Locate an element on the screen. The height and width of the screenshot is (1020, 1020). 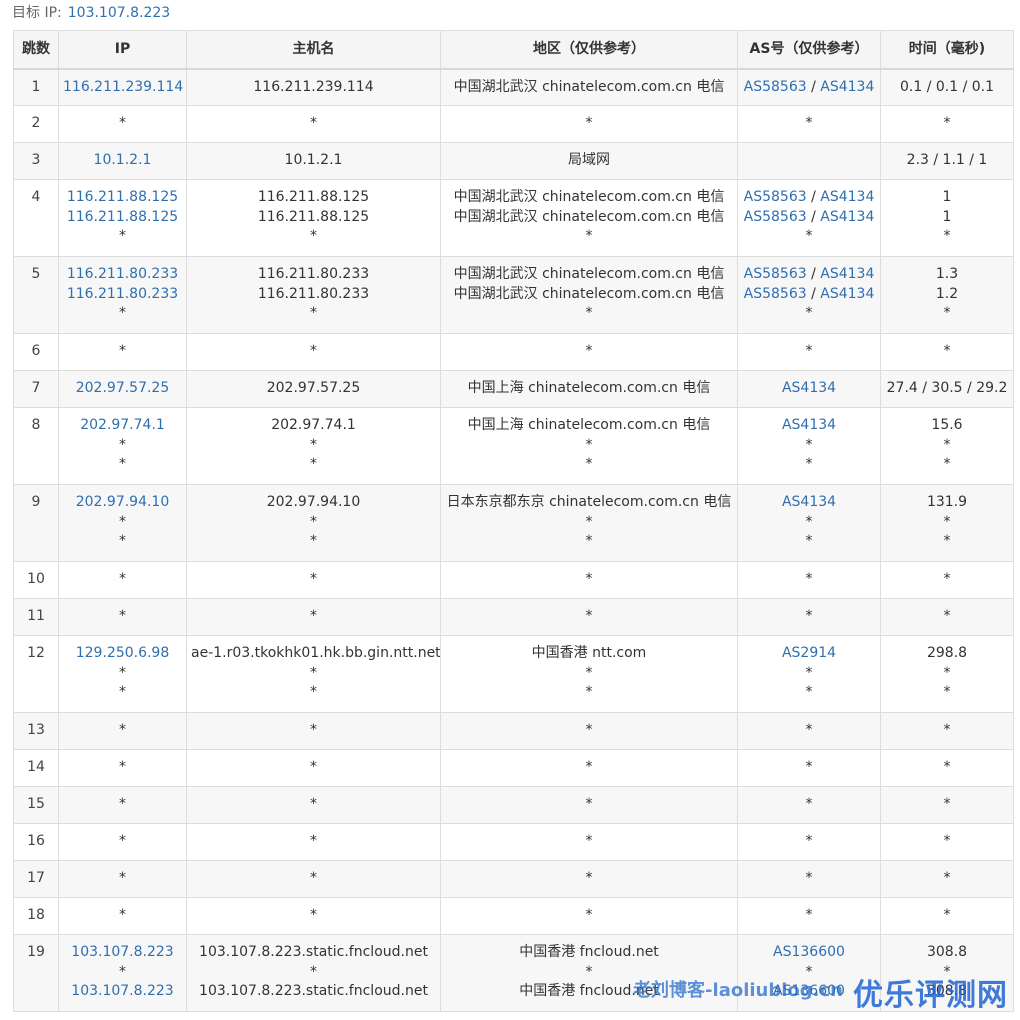
ip-link: 129.250.6.98 is located at coordinates (122, 654).